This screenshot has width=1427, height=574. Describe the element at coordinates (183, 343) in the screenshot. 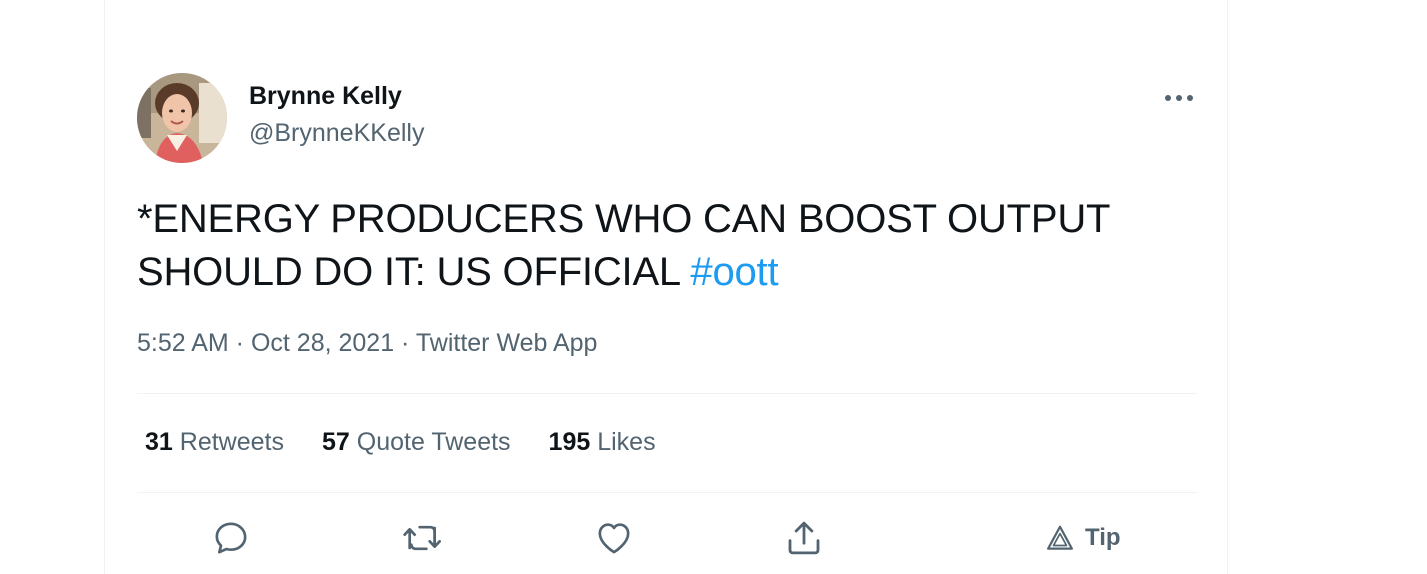

I see `tweet-time: 5:52 AM` at that location.